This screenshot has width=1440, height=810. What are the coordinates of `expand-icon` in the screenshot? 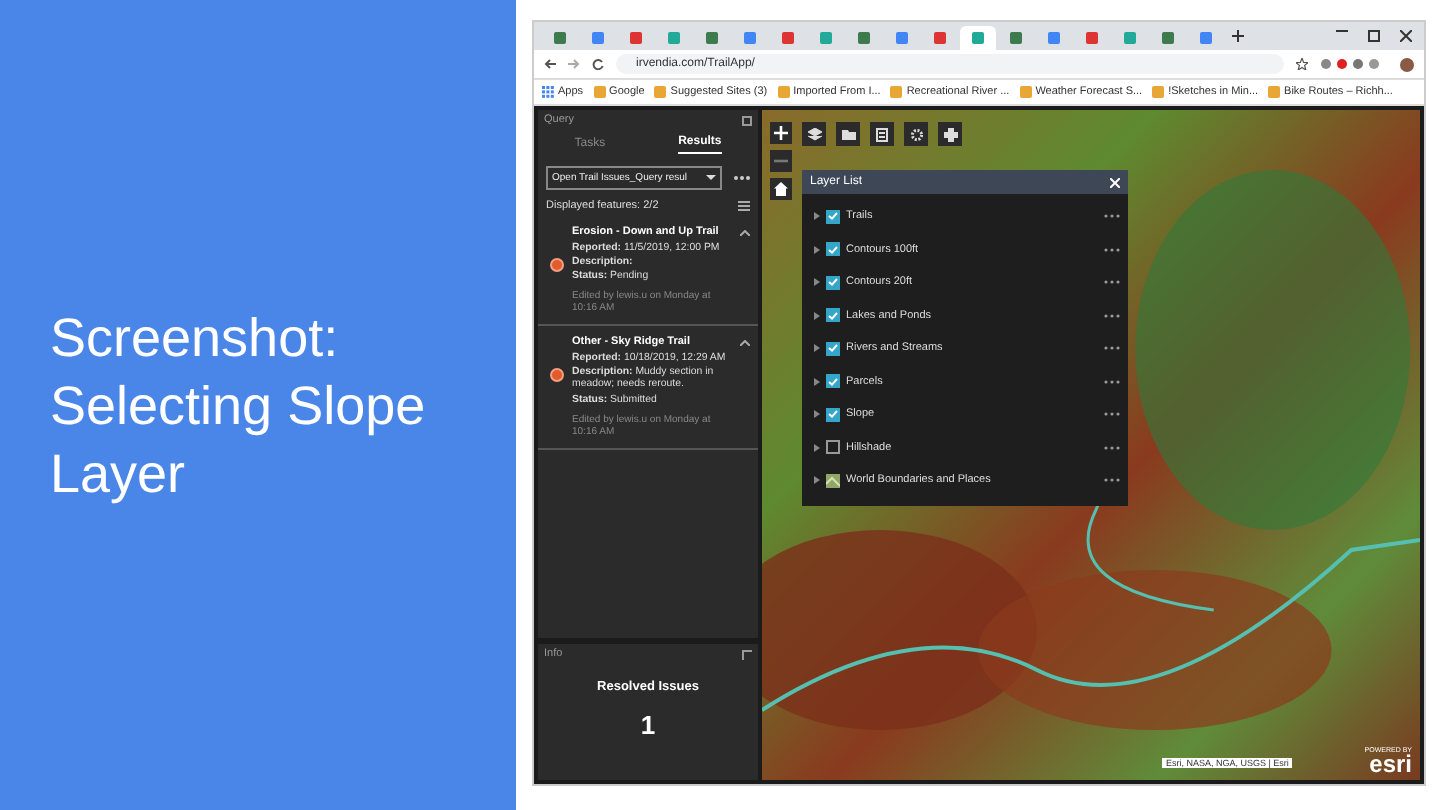 It's located at (747, 654).